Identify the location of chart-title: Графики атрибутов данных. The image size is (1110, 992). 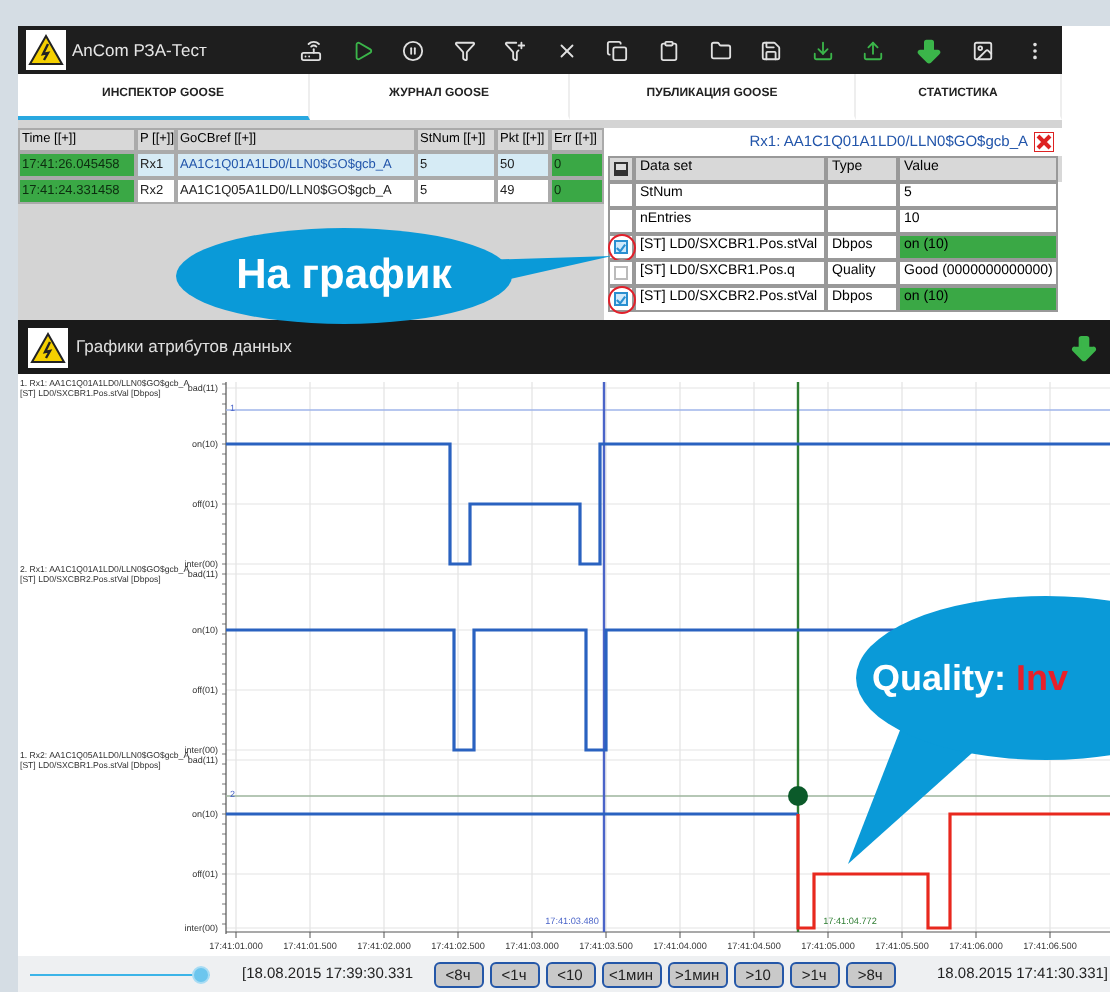
(184, 347).